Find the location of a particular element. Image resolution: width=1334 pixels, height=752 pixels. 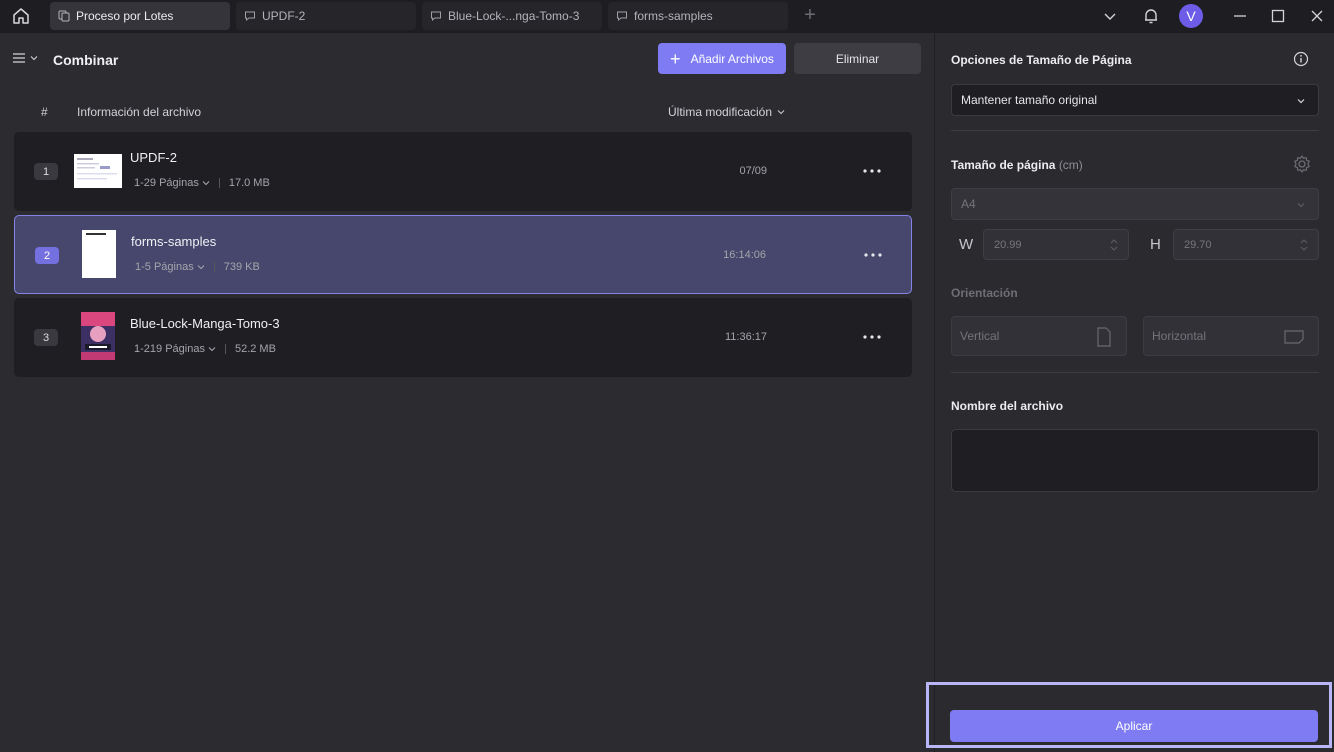

add-files-button: + Añadir Archivos is located at coordinates (722, 58).